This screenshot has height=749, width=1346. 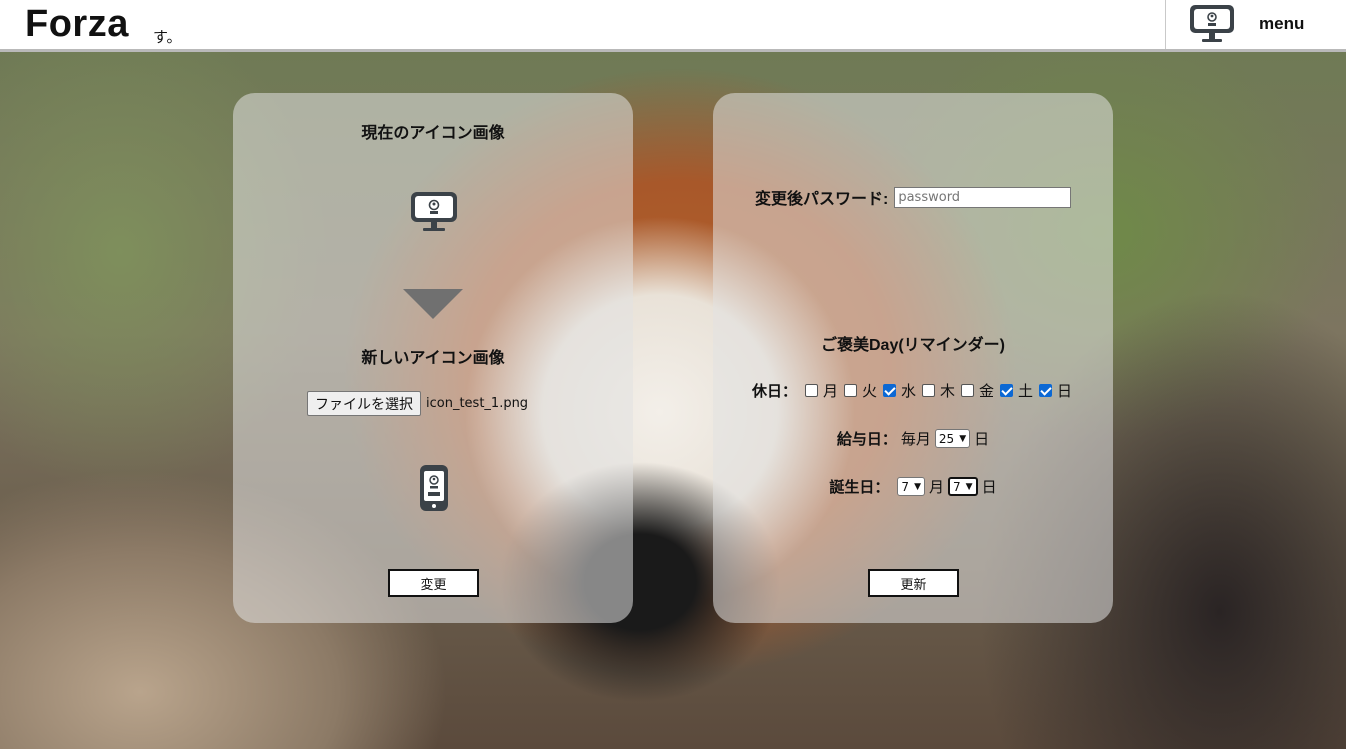 I want to click on payday-row: 給与日： 毎月 25 ▼ 日, so click(x=913, y=438).